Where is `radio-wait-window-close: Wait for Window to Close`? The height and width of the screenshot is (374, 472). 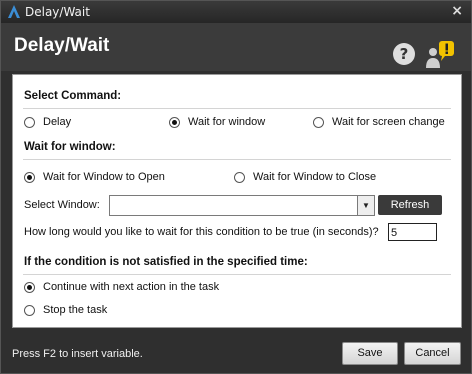
radio-wait-window-close: Wait for Window to Close is located at coordinates (305, 177).